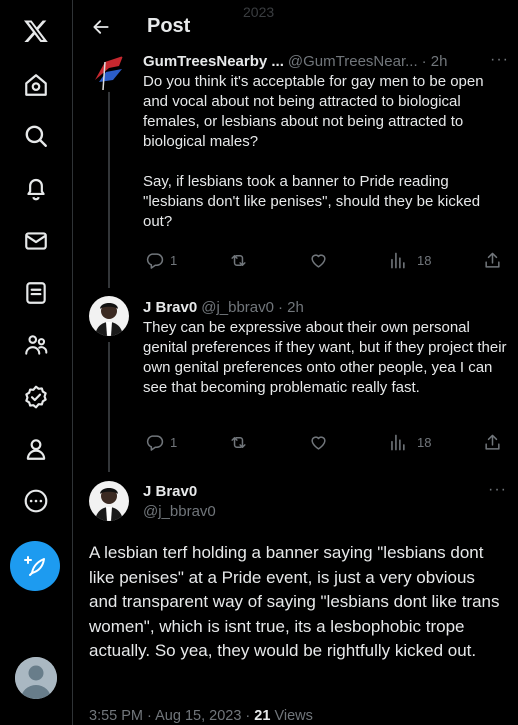  I want to click on verified-badge-icon, so click(36, 397).